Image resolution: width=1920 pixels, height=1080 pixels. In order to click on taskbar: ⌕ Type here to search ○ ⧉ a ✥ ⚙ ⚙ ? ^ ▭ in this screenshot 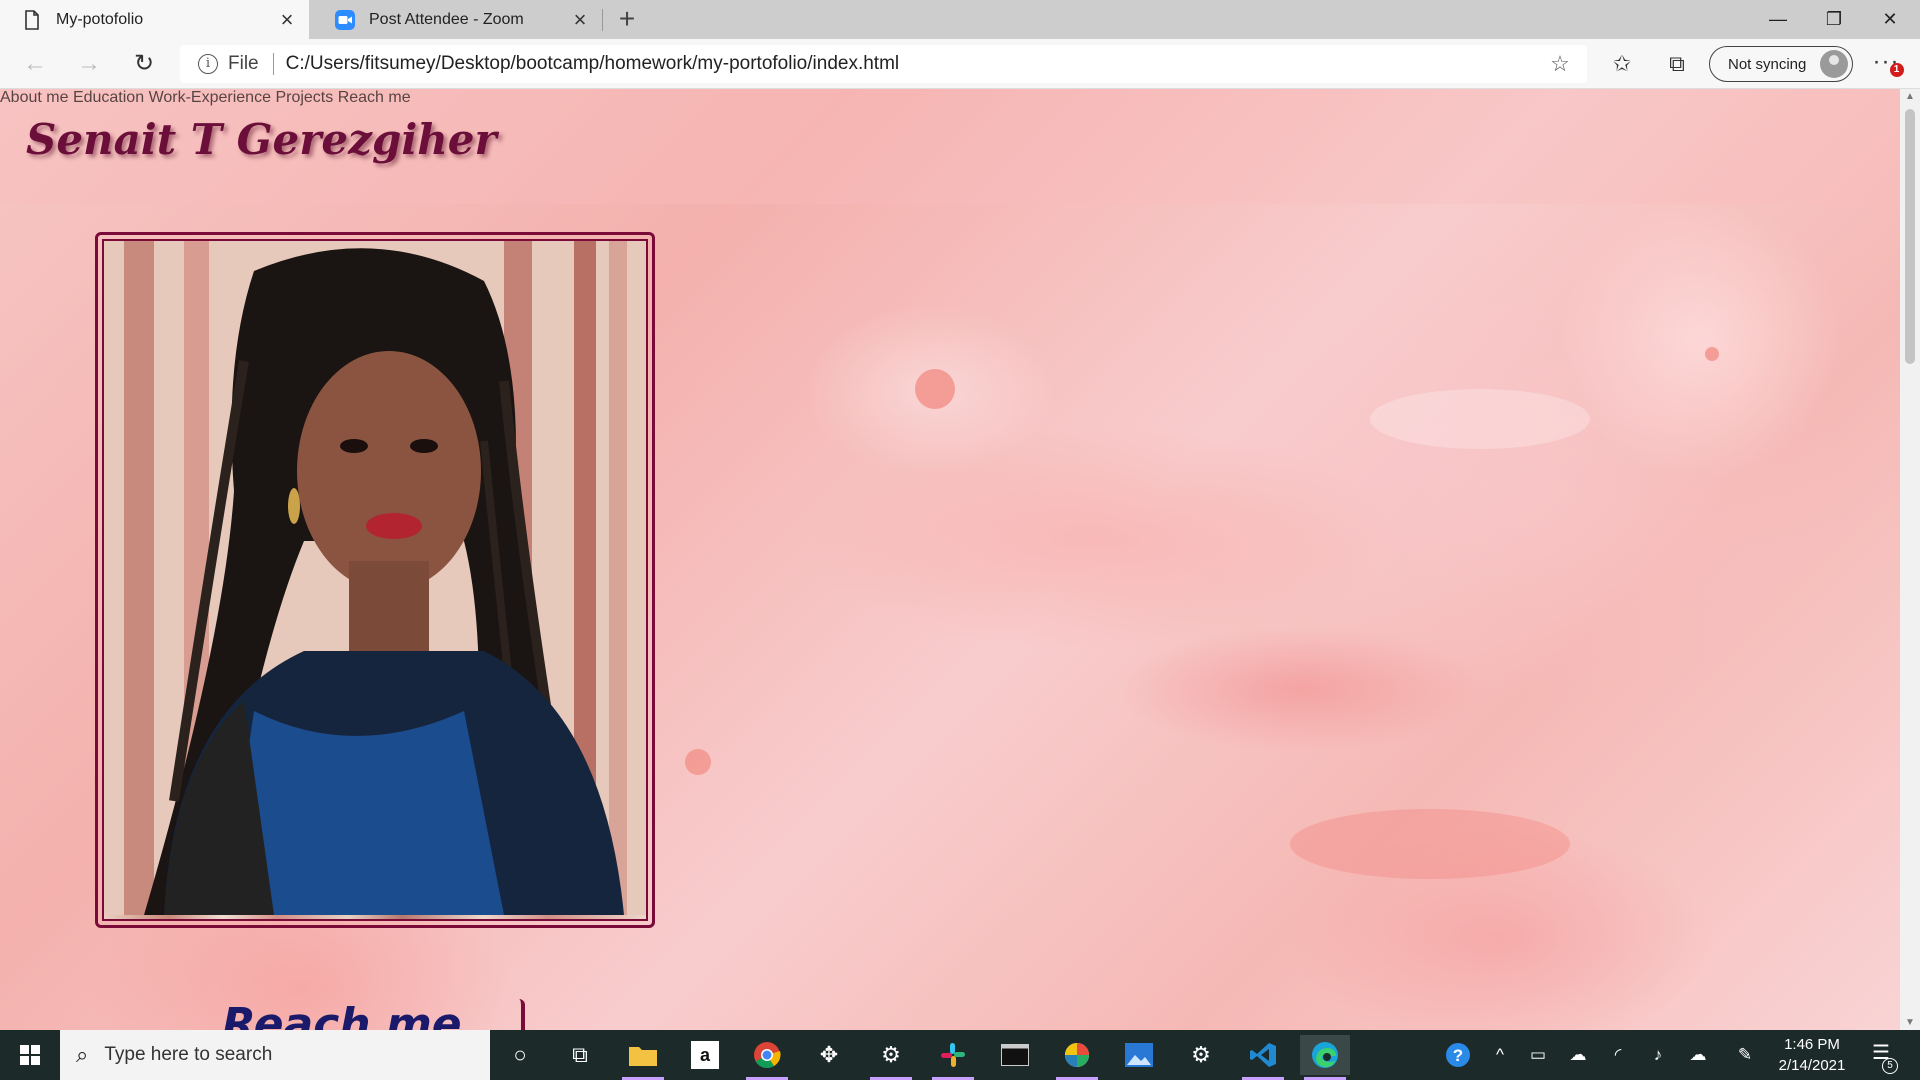, I will do `click(960, 1055)`.